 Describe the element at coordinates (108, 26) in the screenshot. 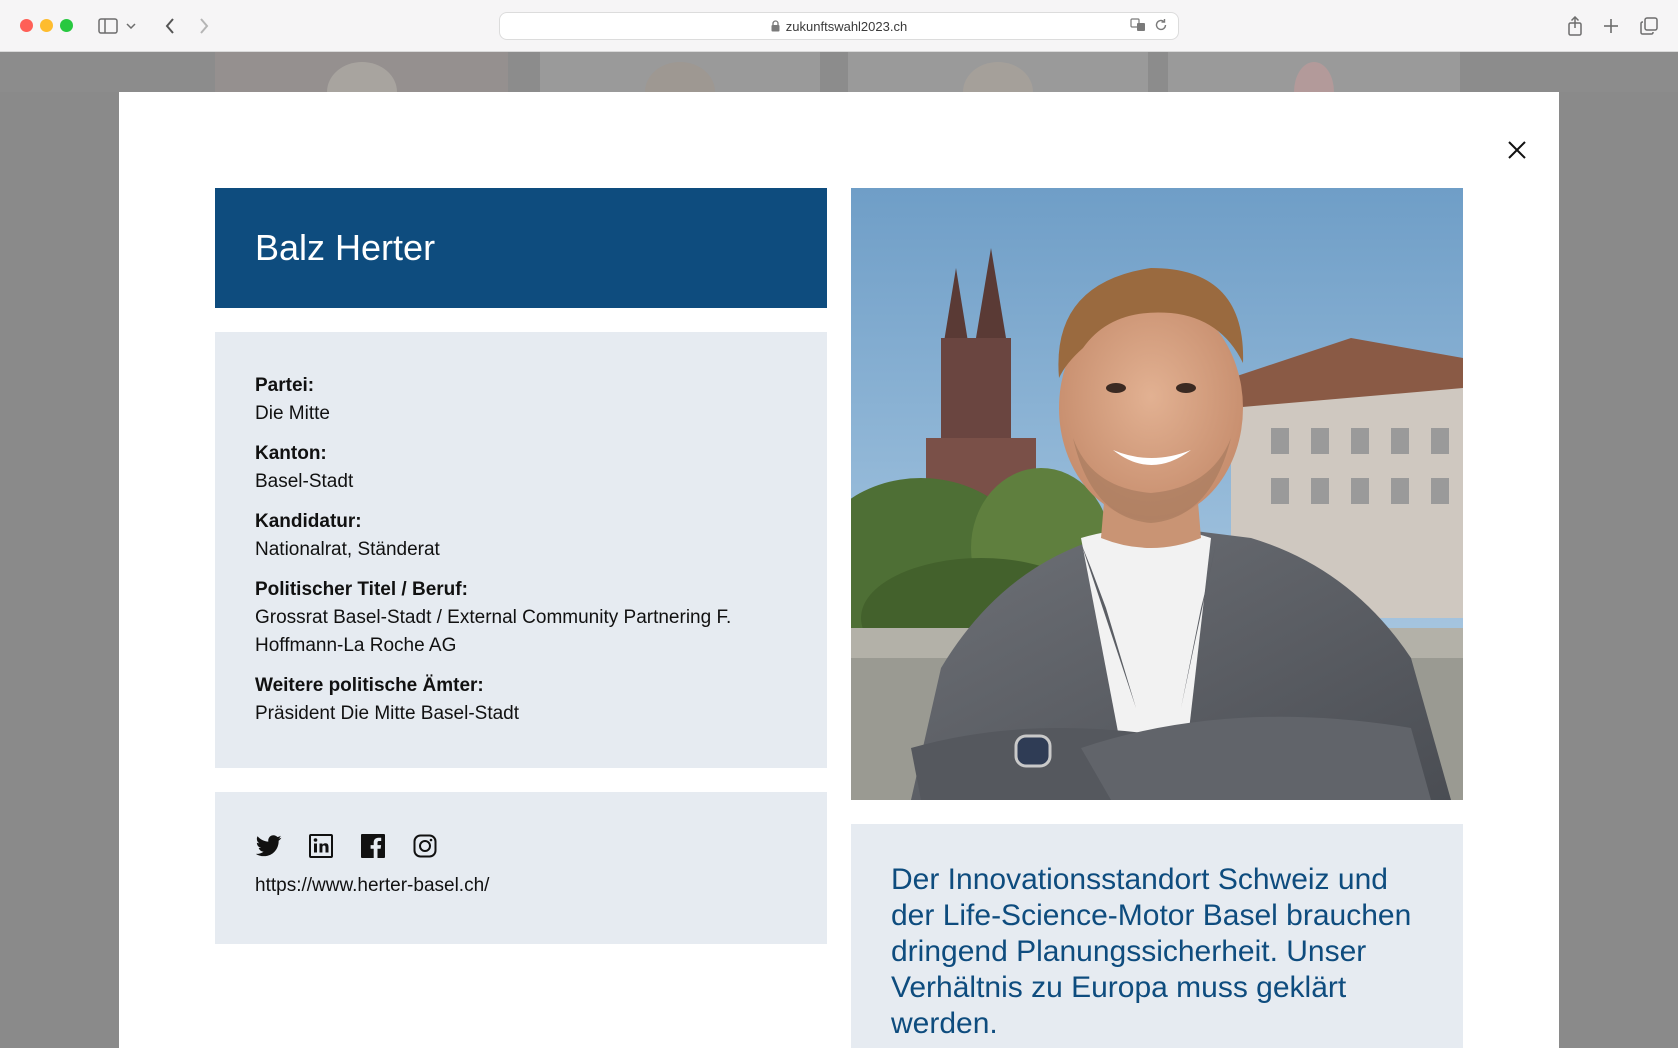

I see `sidebar-toggle-icon` at that location.